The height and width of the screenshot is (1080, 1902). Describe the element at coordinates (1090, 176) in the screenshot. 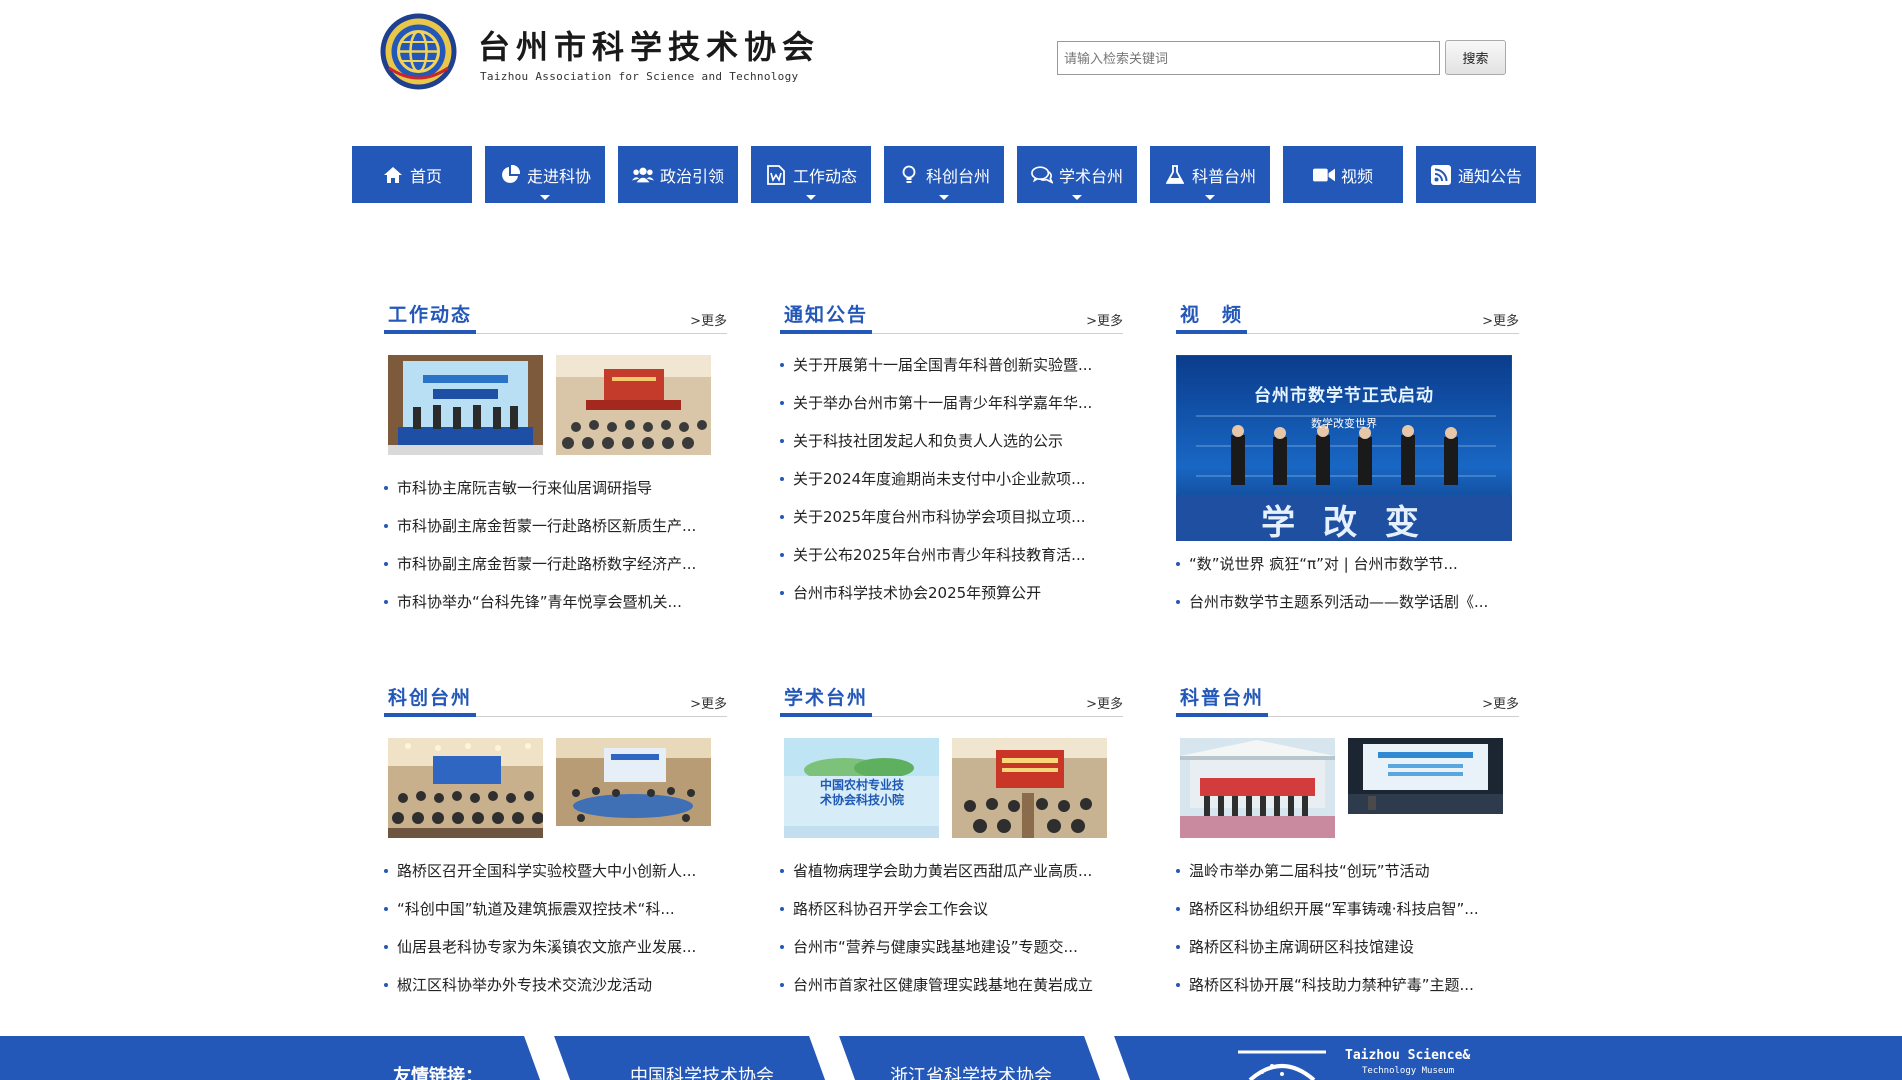

I see `nav-label: 学术台州` at that location.